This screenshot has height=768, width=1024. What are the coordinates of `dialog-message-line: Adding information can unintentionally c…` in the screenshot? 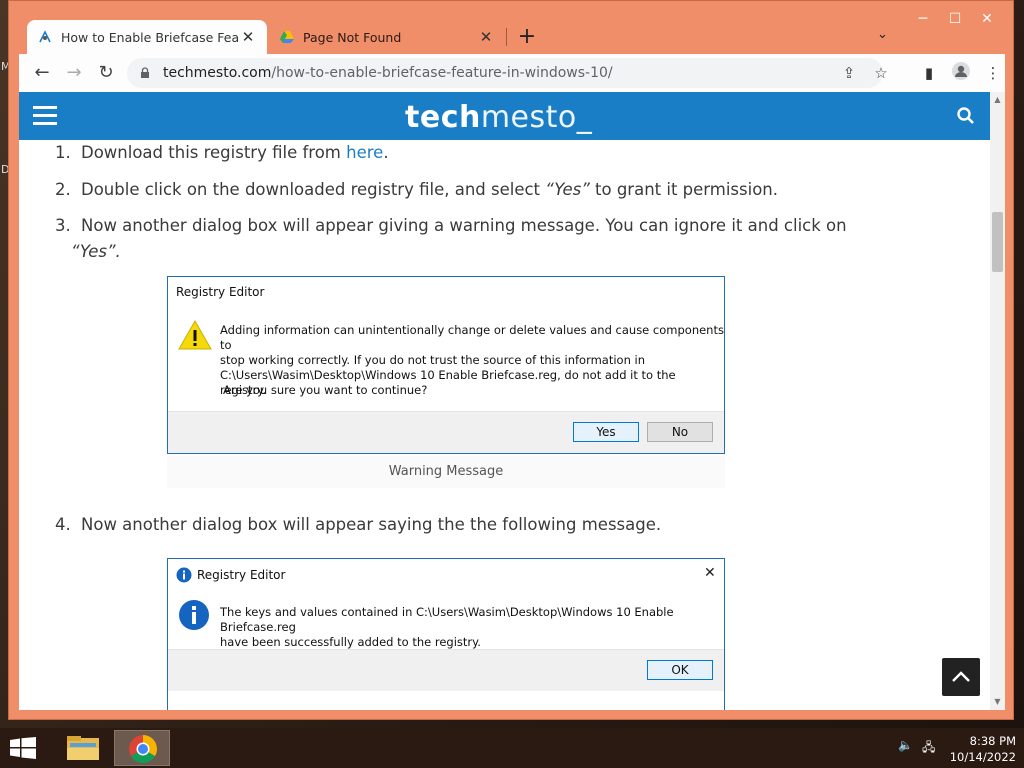 It's located at (472, 337).